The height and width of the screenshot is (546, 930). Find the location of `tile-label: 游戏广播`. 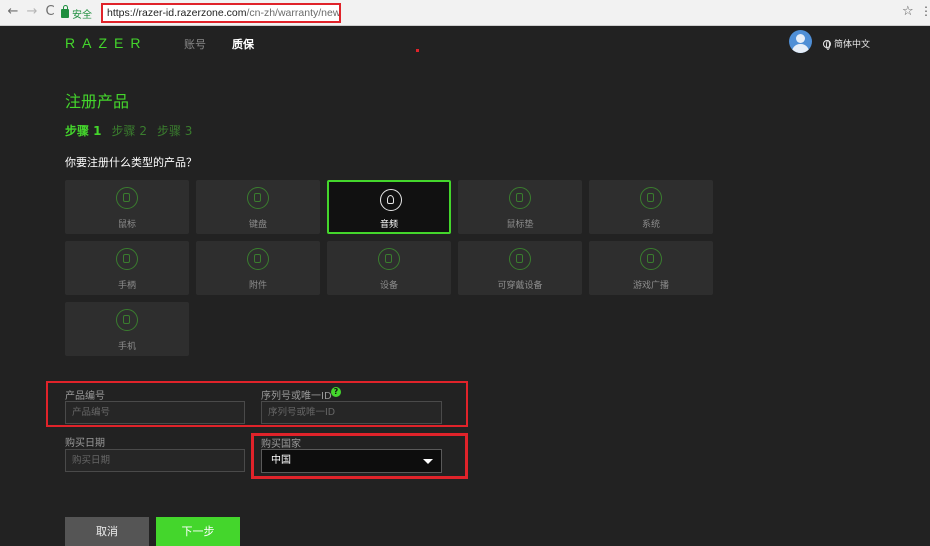

tile-label: 游戏广播 is located at coordinates (650, 286).